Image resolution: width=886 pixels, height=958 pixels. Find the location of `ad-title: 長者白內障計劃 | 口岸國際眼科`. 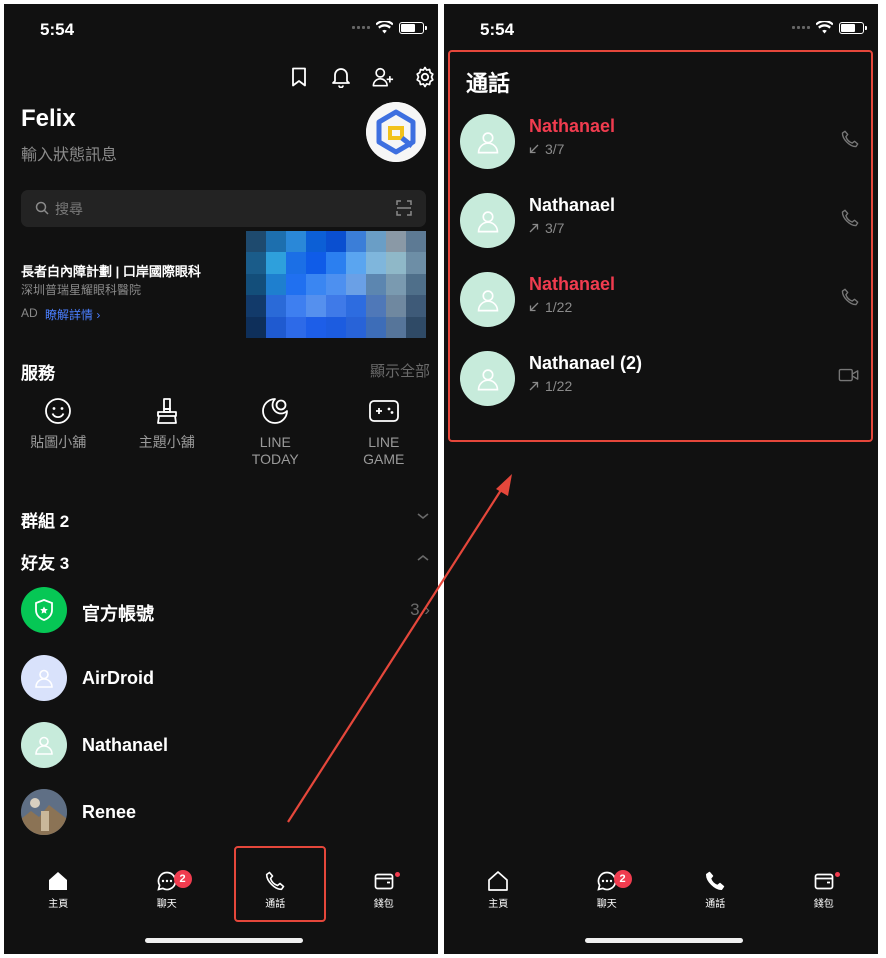

ad-title: 長者白內障計劃 | 口岸國際眼科 is located at coordinates (111, 271).